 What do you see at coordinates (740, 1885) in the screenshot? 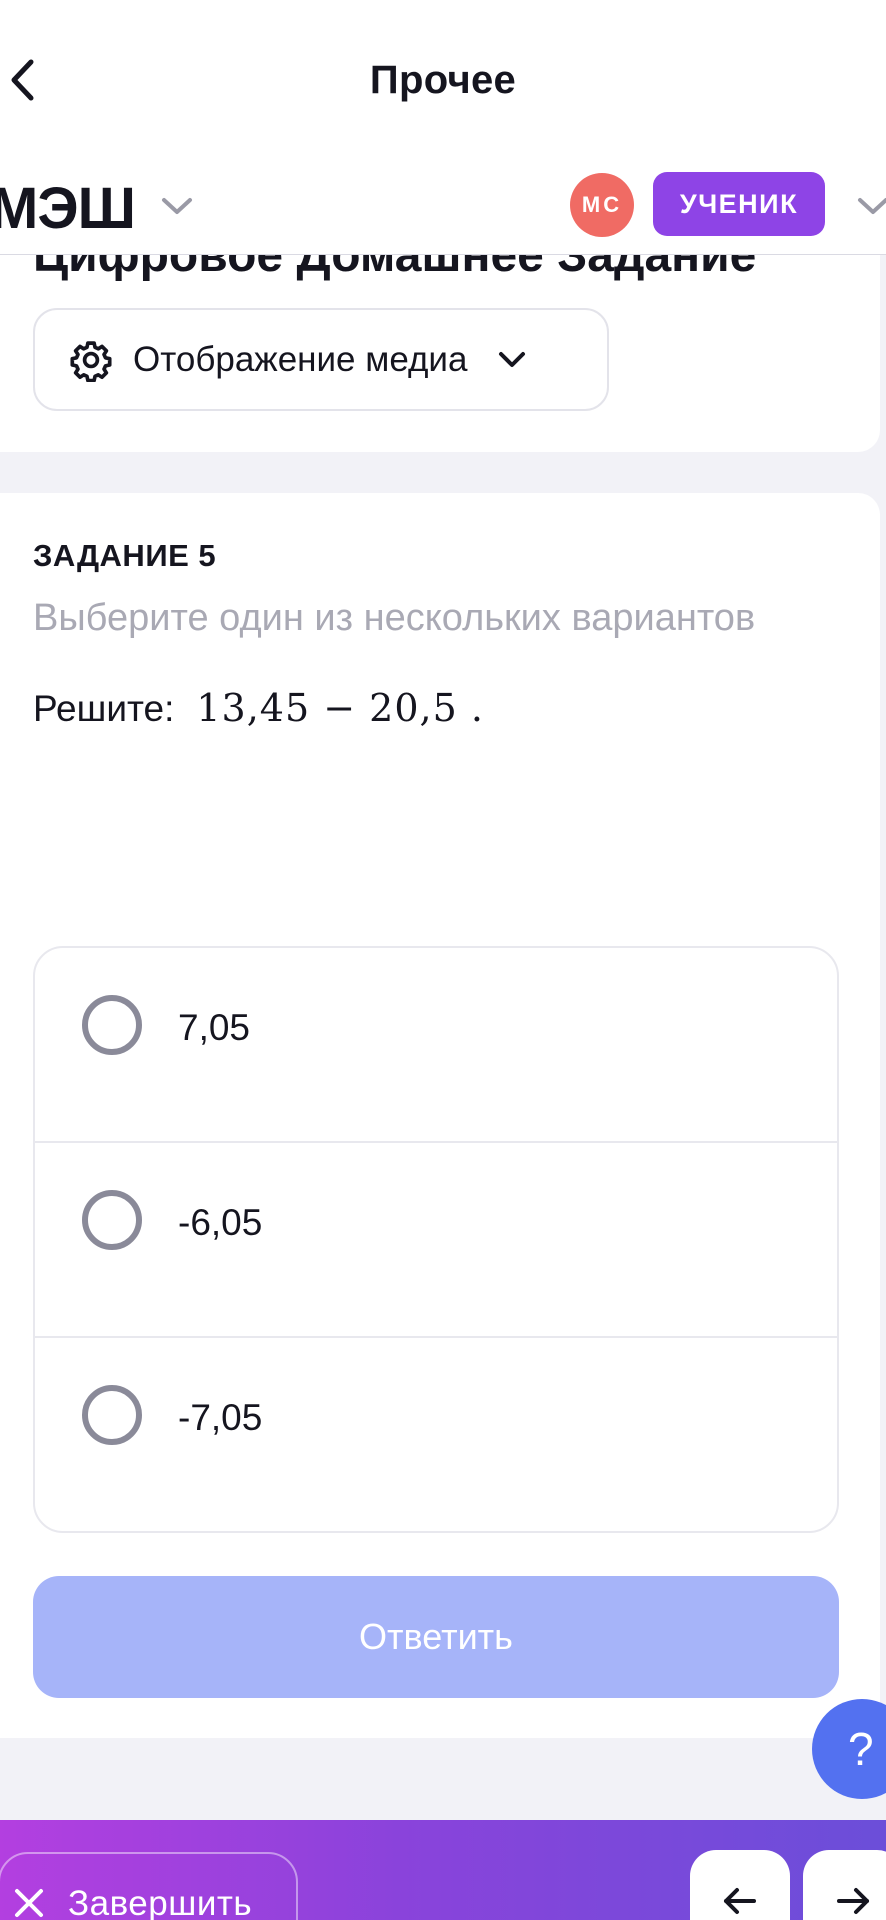
I see `previous-task-button` at bounding box center [740, 1885].